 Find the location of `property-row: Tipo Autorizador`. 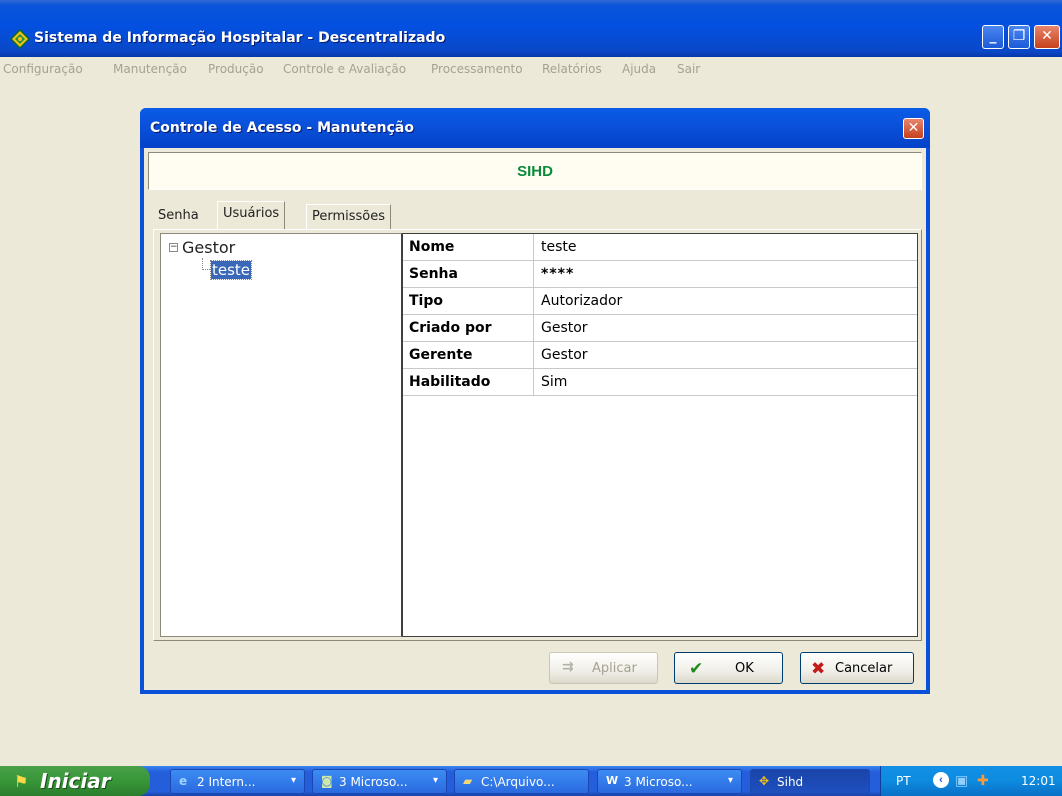

property-row: Tipo Autorizador is located at coordinates (660, 301).